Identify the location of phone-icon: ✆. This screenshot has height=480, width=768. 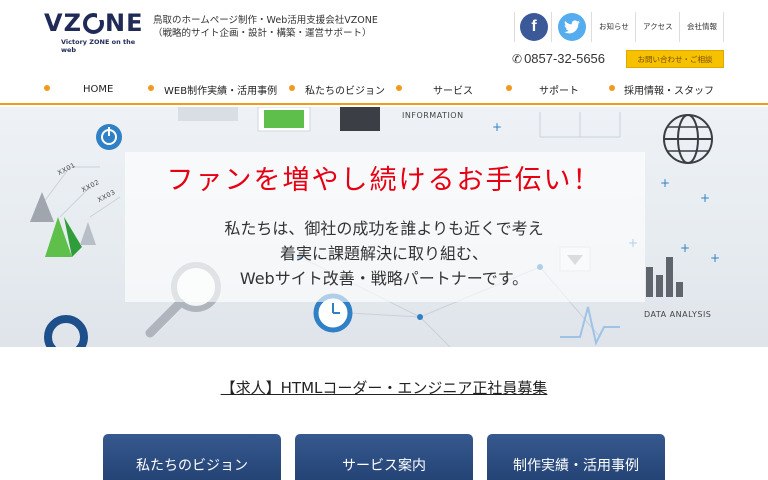
(517, 58).